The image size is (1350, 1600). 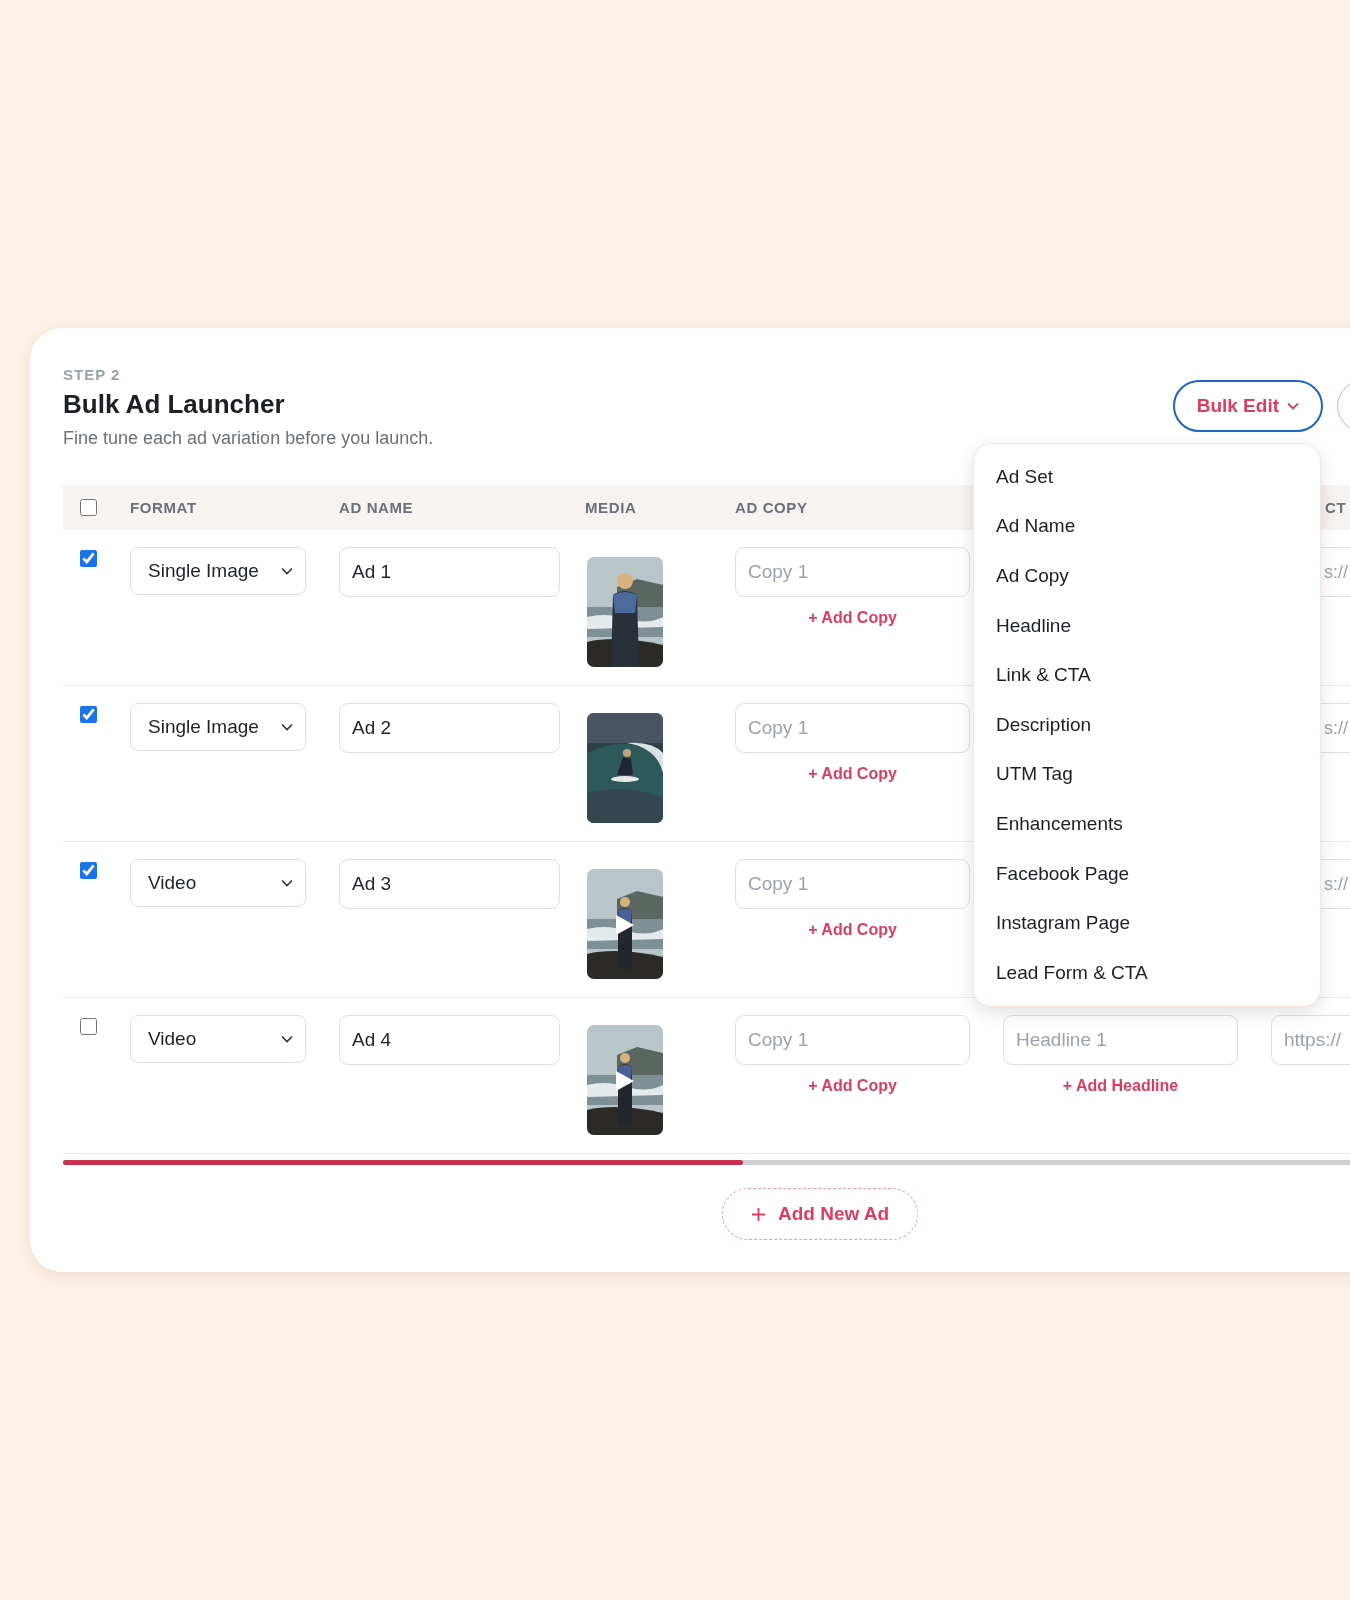 I want to click on column-header: AD NAME, so click(x=377, y=507).